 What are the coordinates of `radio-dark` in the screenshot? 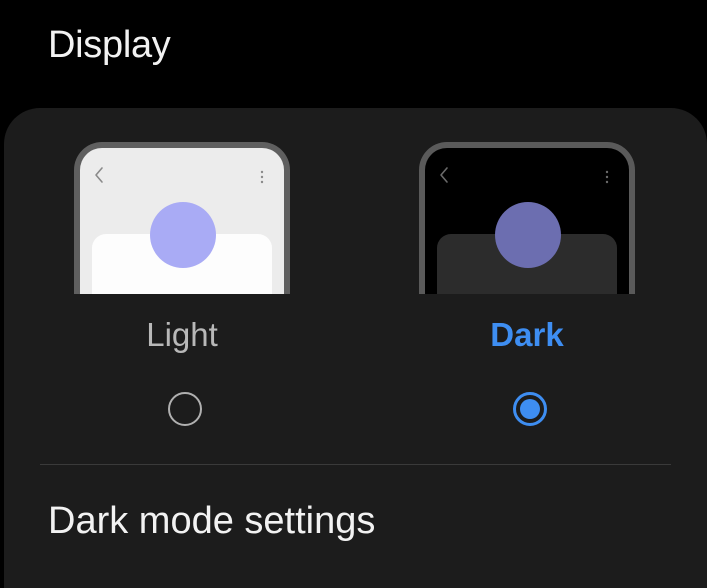 It's located at (530, 409).